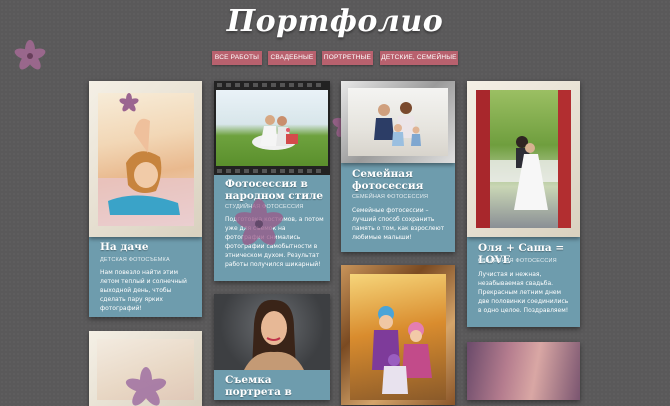 This screenshot has height=406, width=670. I want to click on card-subtitle: Семейная фотосессия, so click(390, 197).